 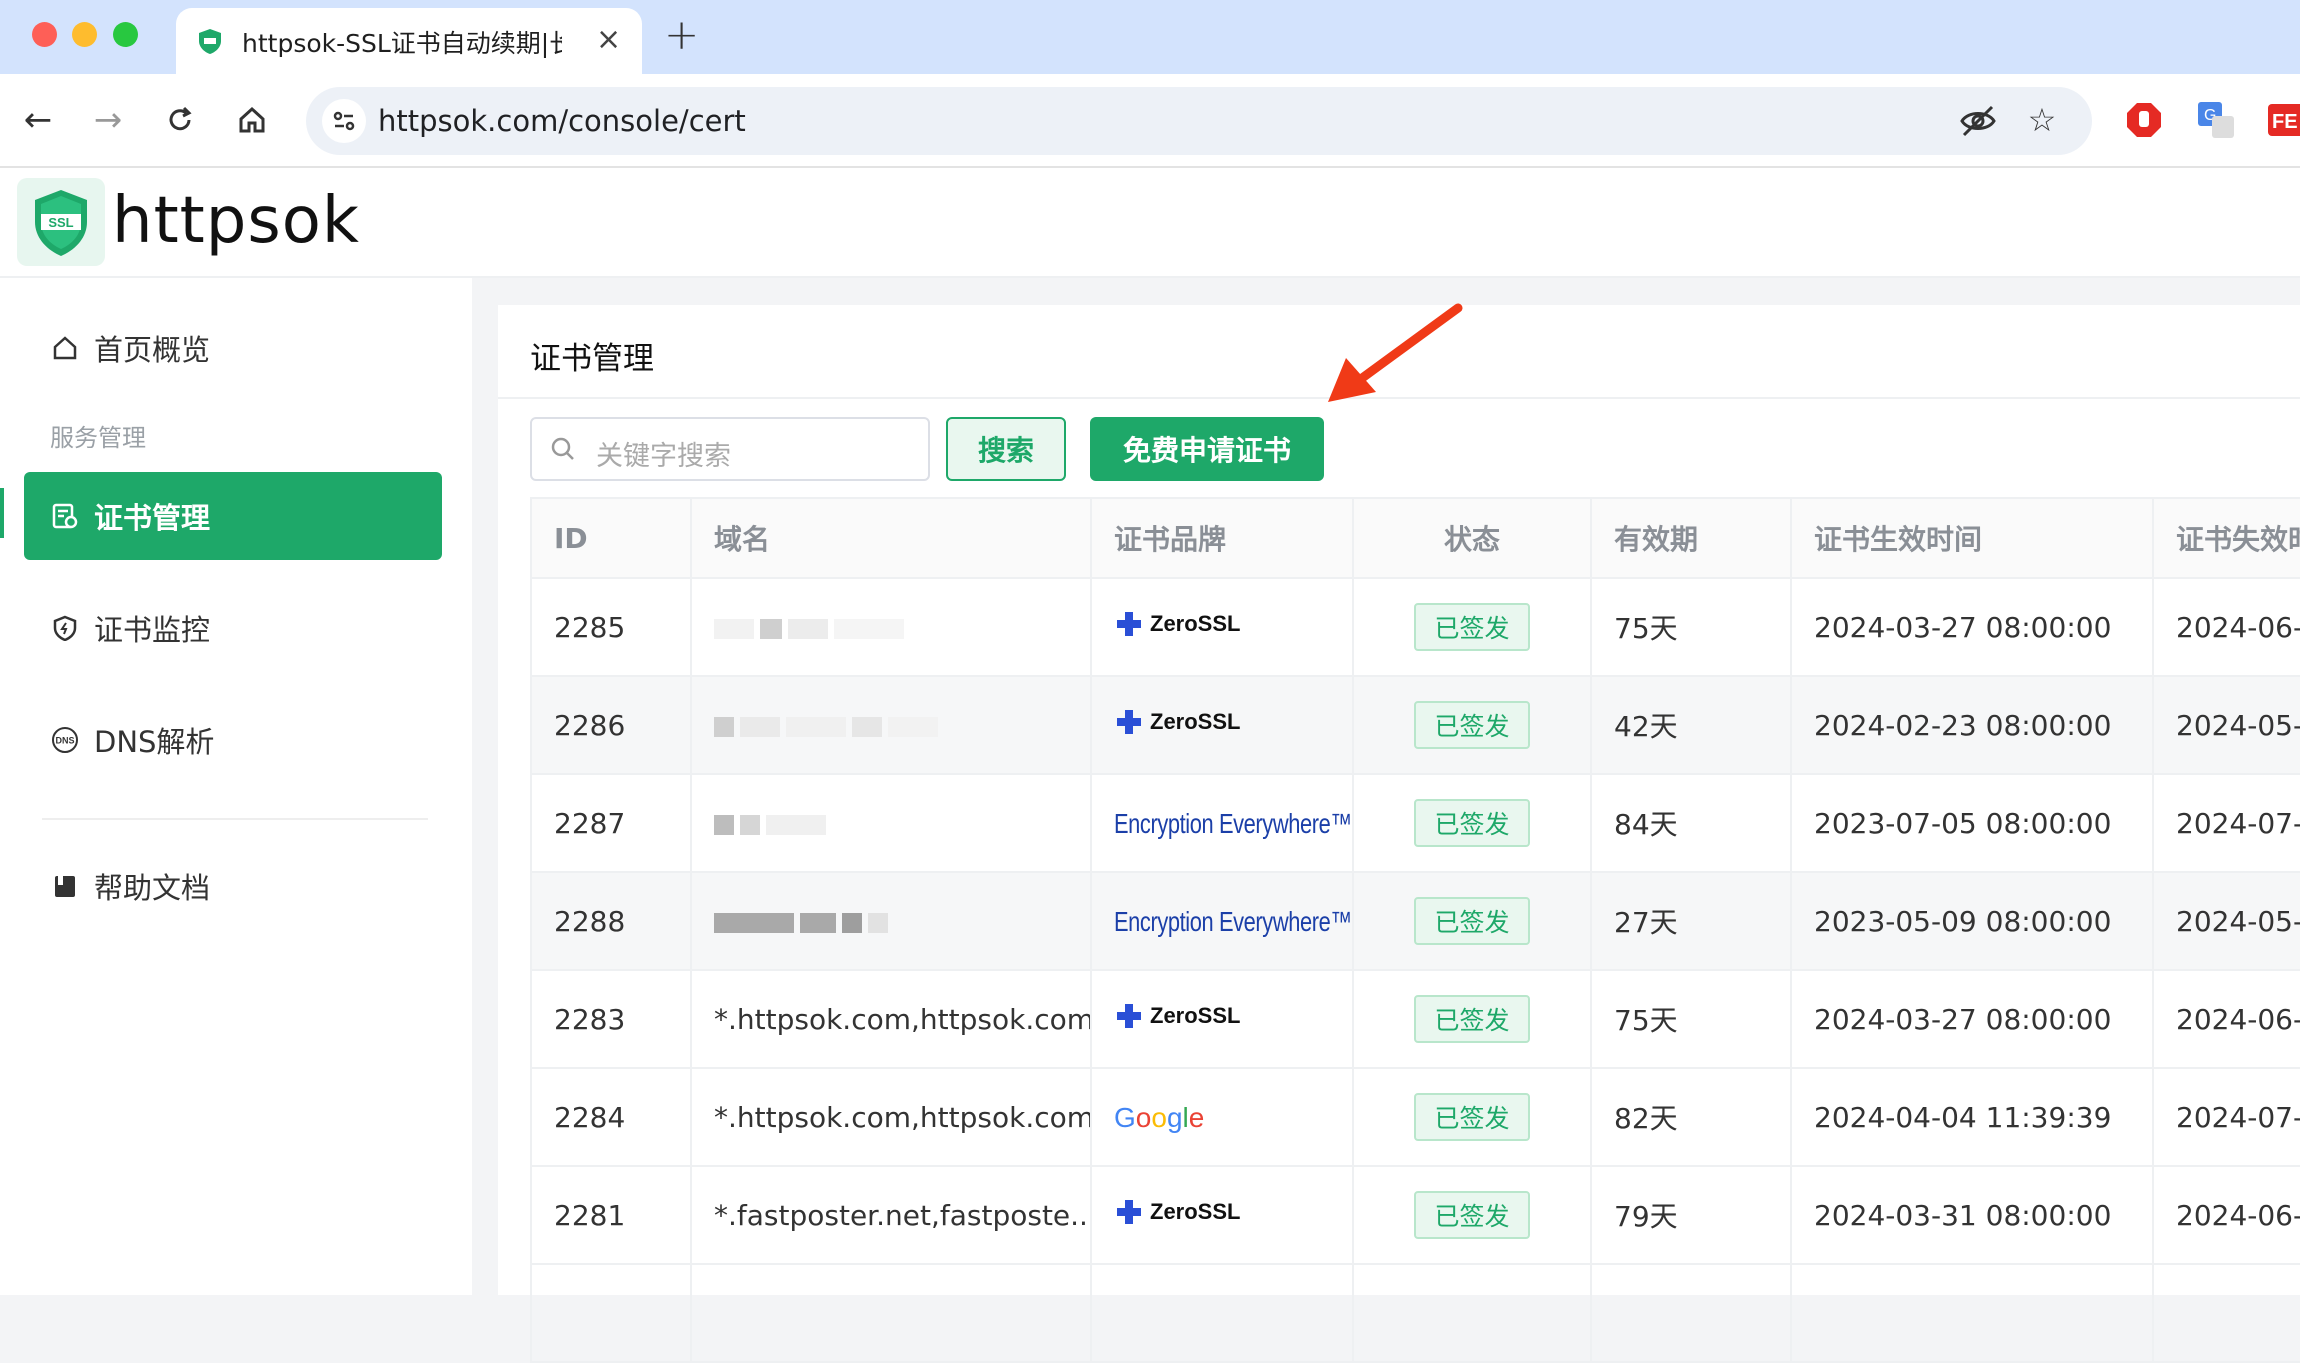 What do you see at coordinates (233, 516) in the screenshot?
I see `sidebar-item-cert-management: 证书管理` at bounding box center [233, 516].